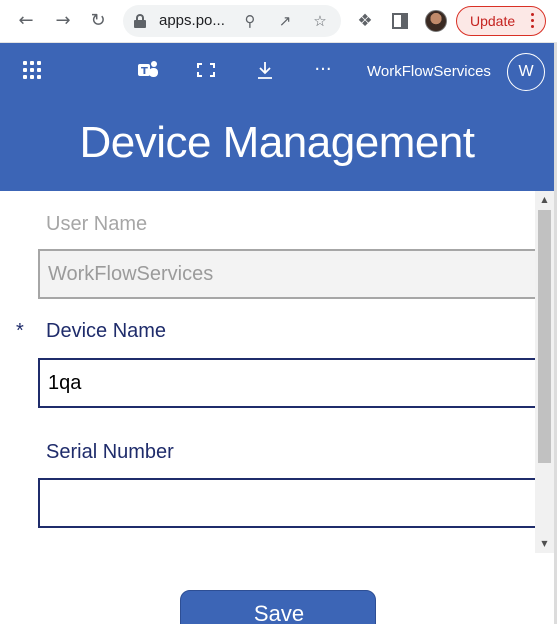  Describe the element at coordinates (532, 21) in the screenshot. I see `more-vertical-icon` at that location.